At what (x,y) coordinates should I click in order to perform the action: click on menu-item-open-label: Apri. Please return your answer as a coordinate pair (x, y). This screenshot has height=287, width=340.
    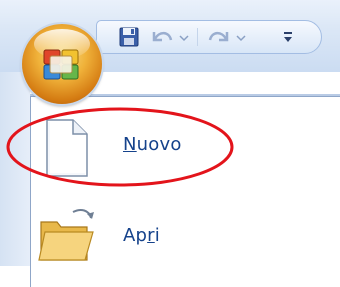
    Looking at the image, I should click on (141, 235).